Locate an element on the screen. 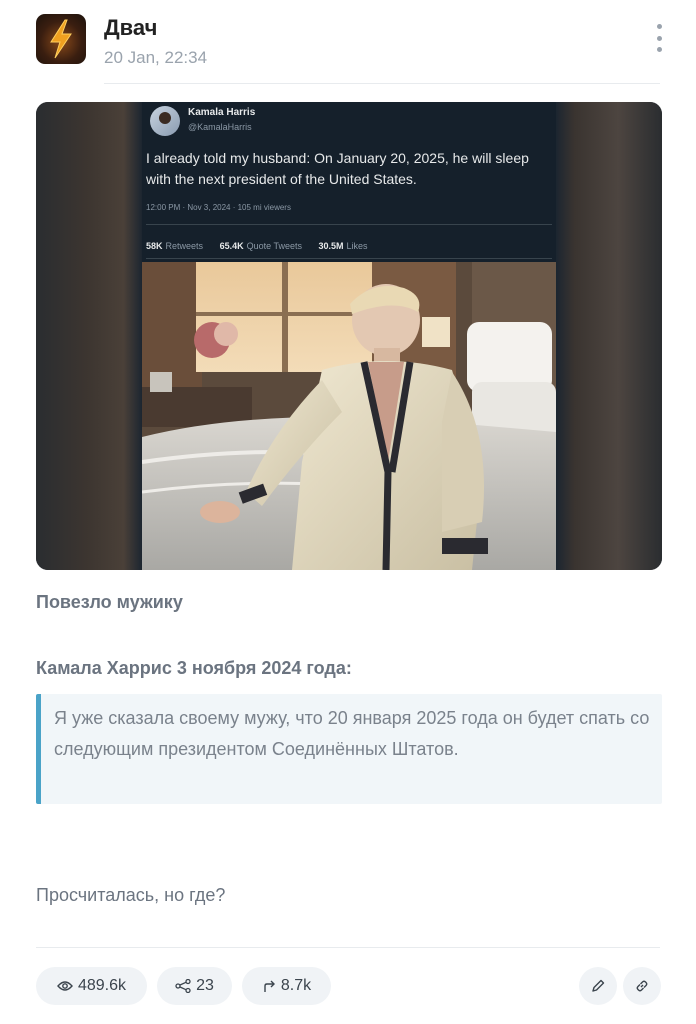  tweet-stats: 58K Retweets 65.4K Quote Tweets 30.5M Likes is located at coordinates (264, 246).